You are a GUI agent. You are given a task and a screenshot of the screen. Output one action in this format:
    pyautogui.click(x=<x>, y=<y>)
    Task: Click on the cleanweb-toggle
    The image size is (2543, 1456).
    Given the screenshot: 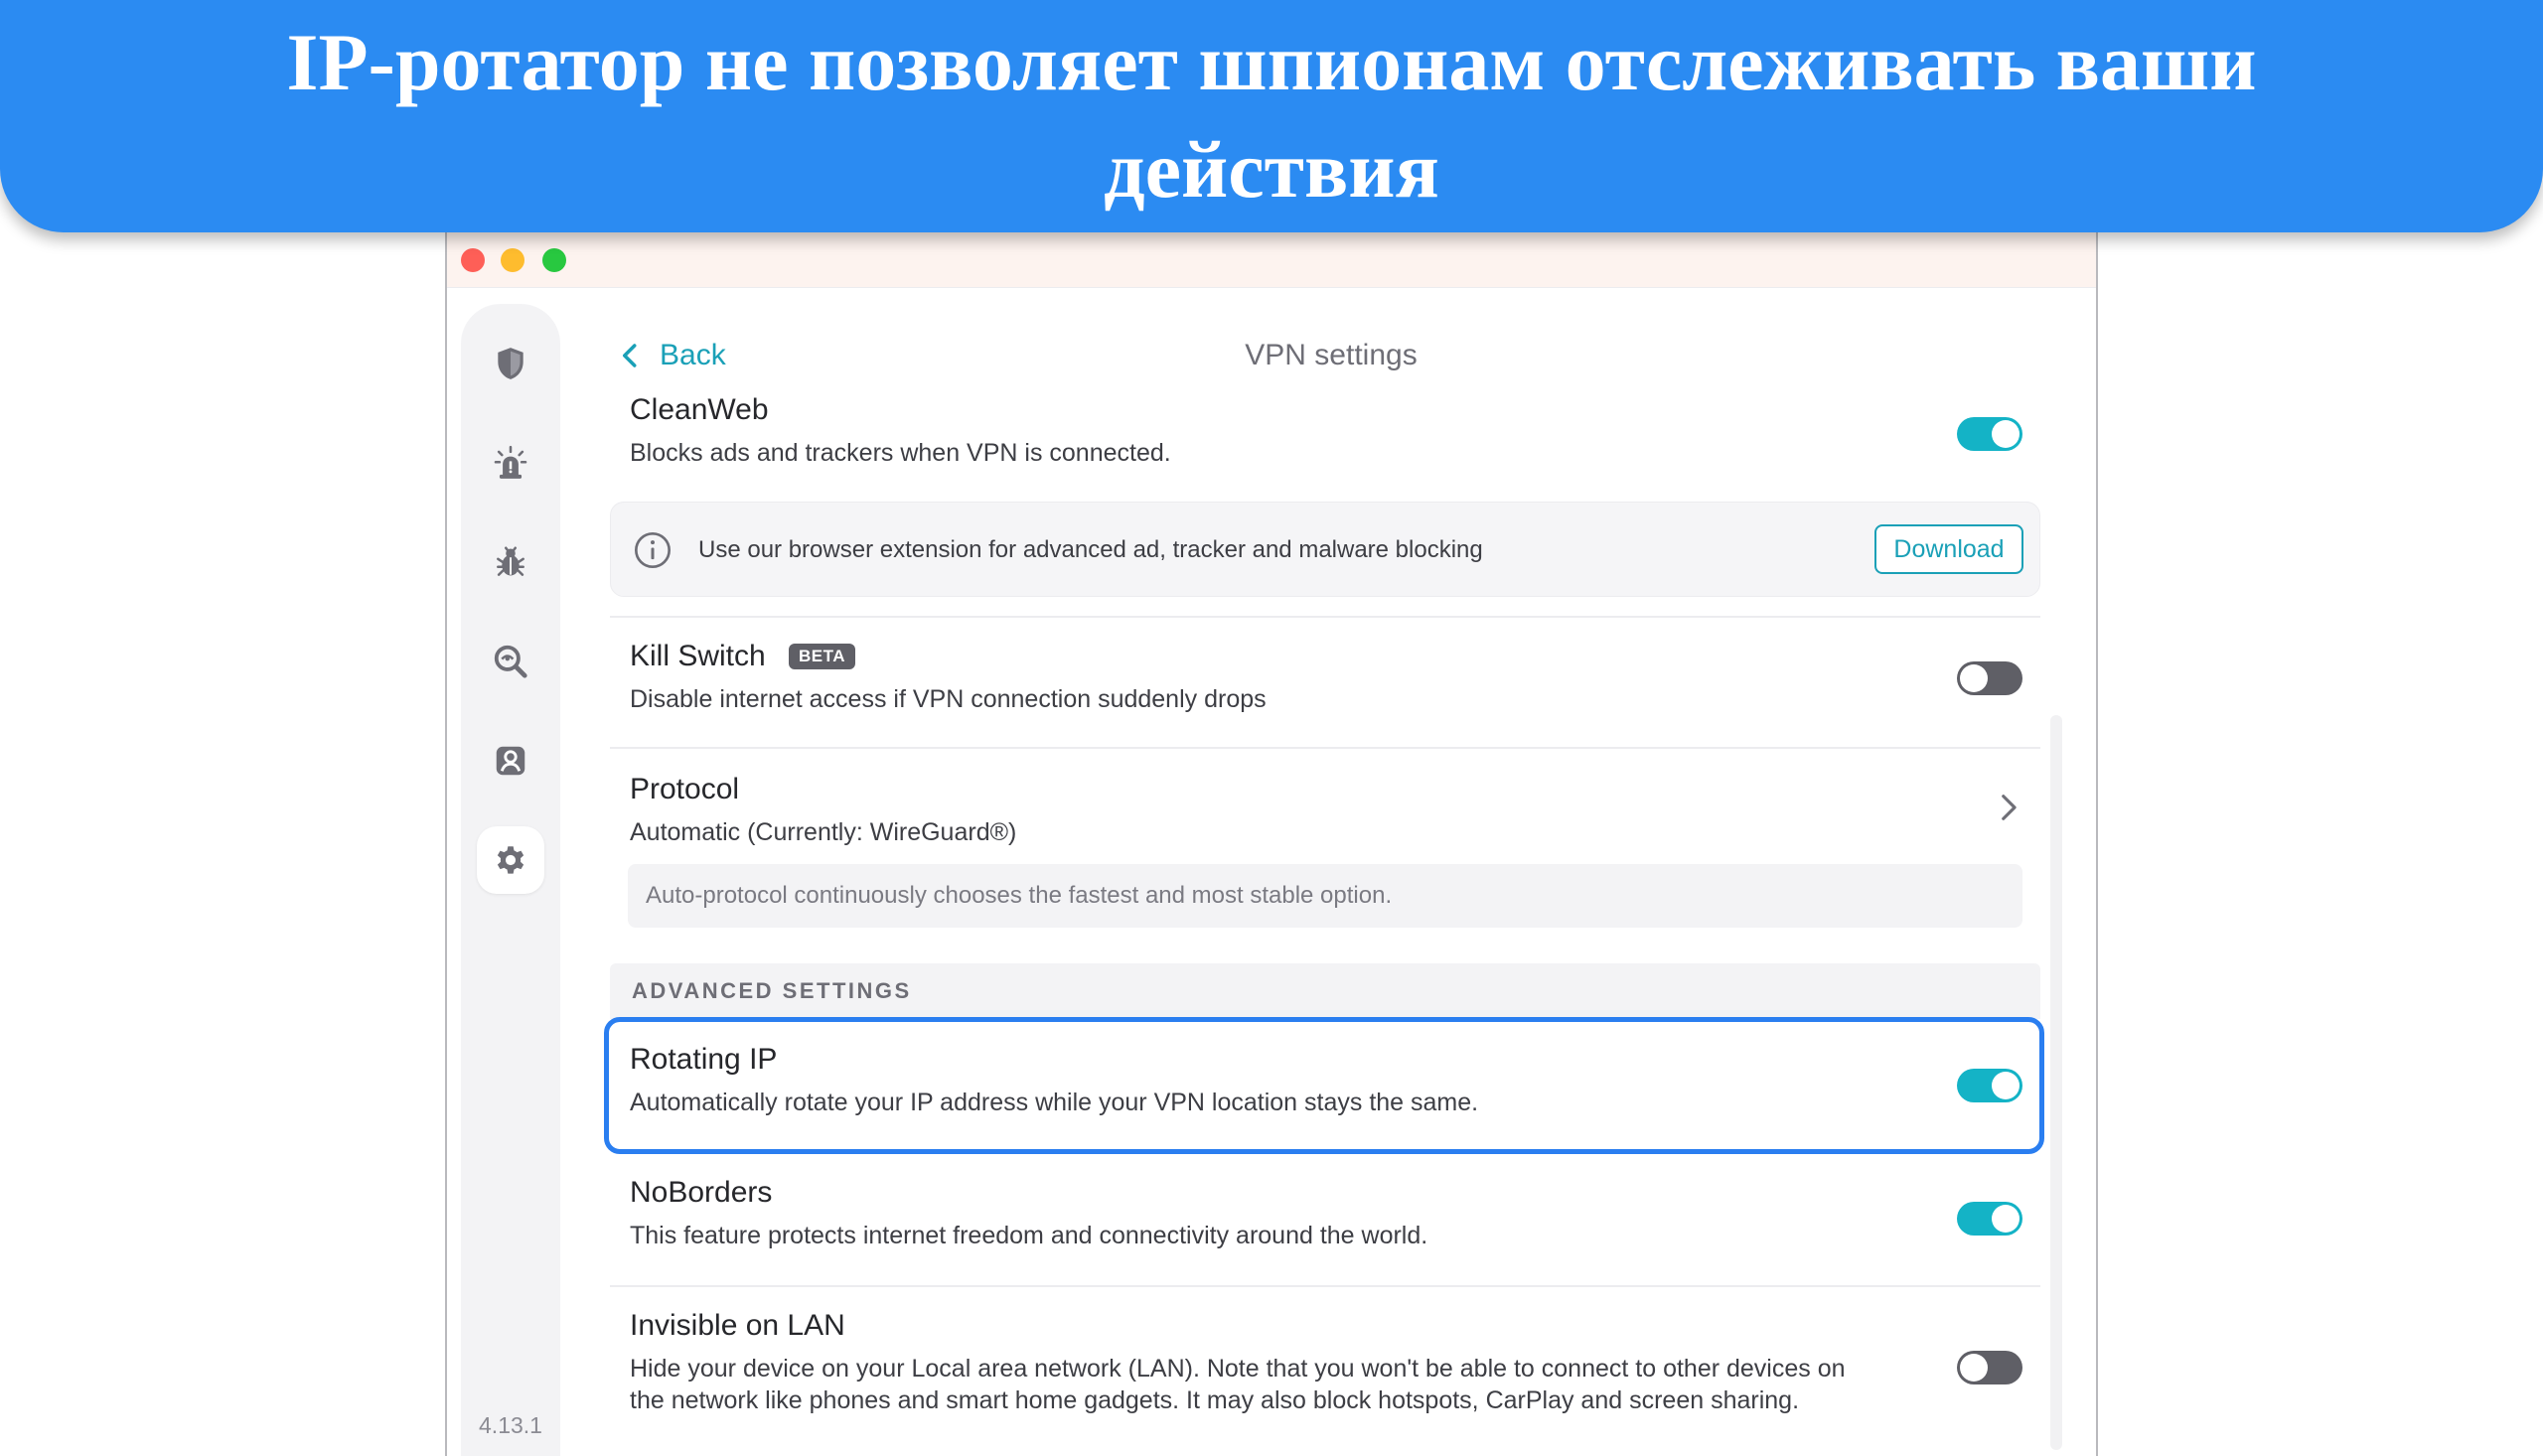 What is the action you would take?
    pyautogui.click(x=1989, y=434)
    